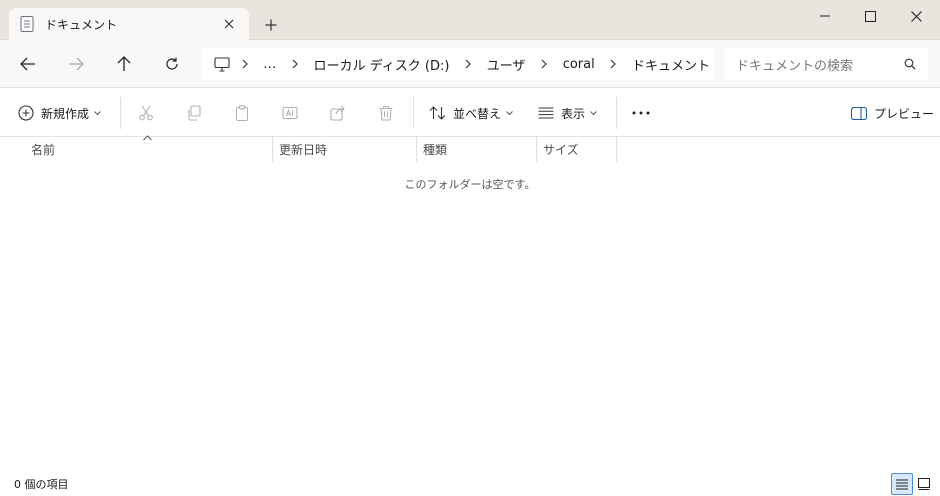 This screenshot has height=496, width=940. I want to click on forward-button, so click(76, 64).